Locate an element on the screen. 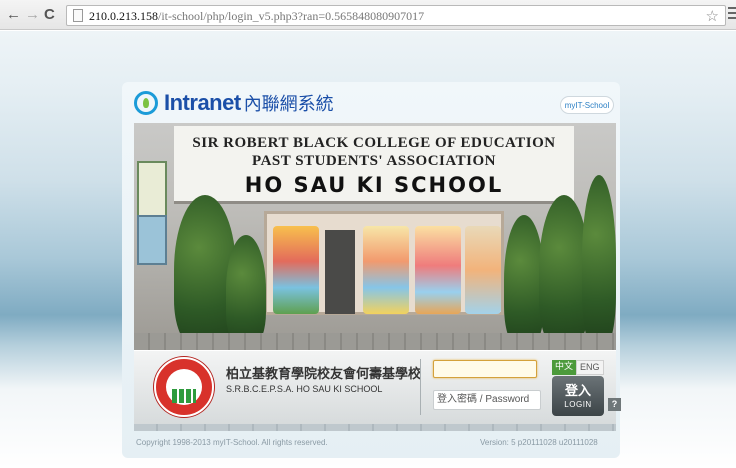 The width and height of the screenshot is (736, 468). myit-school-logo: myIT-School is located at coordinates (587, 105).